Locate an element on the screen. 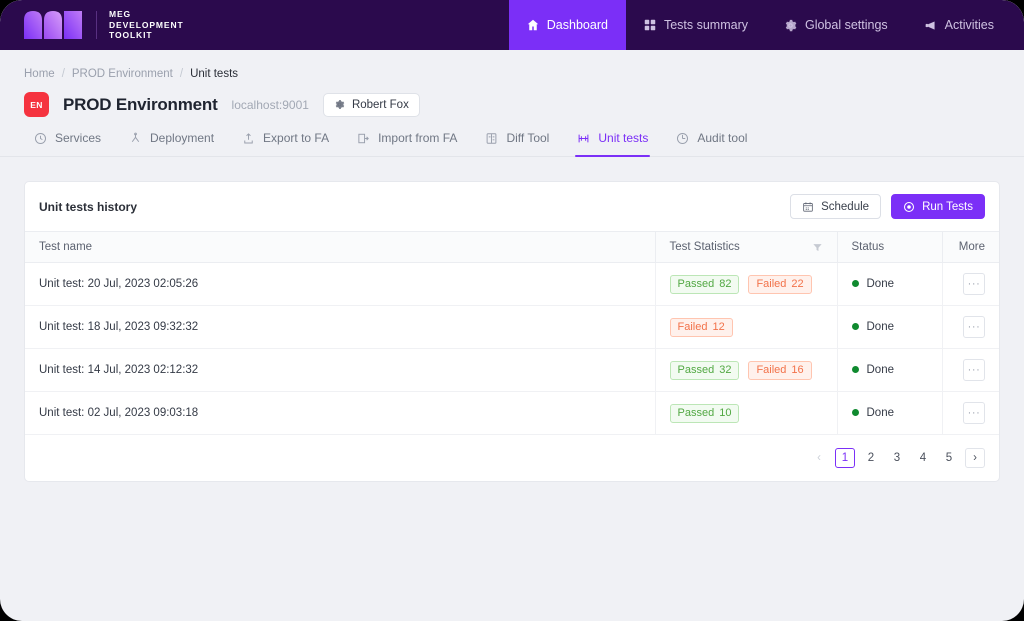  column-header-status: Status is located at coordinates (890, 247).